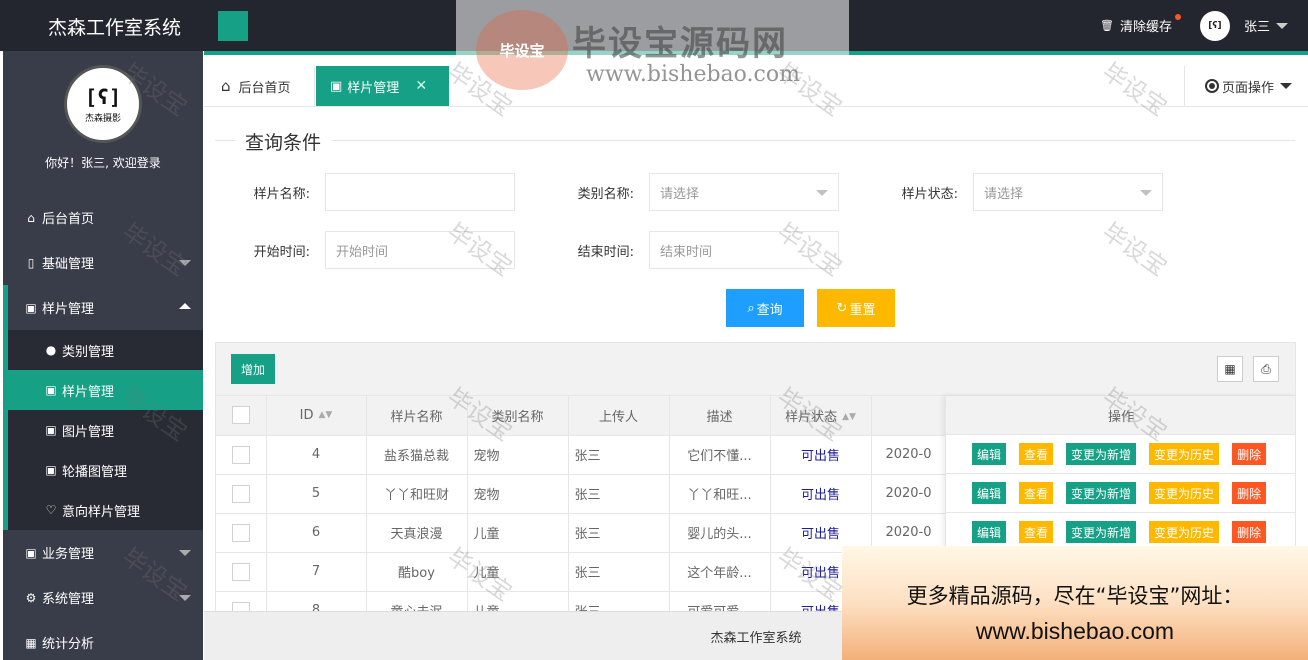  I want to click on sidebar-subitem-intended: ♡ 意向样片管理, so click(105, 510).